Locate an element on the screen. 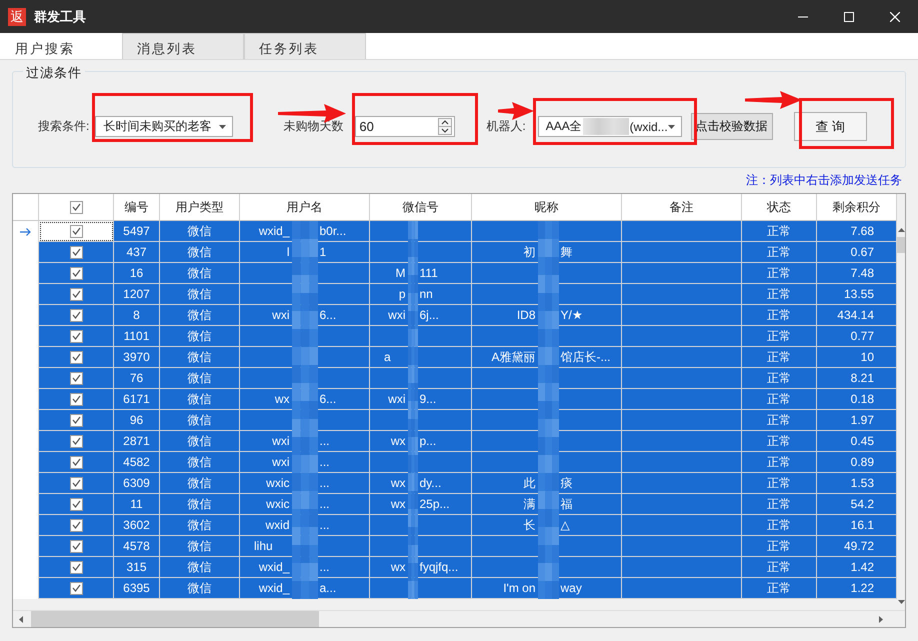 The width and height of the screenshot is (918, 641). table-row: 11 微信 wxic ... wx 25p... 满 福 正常 54.2 is located at coordinates (455, 504).